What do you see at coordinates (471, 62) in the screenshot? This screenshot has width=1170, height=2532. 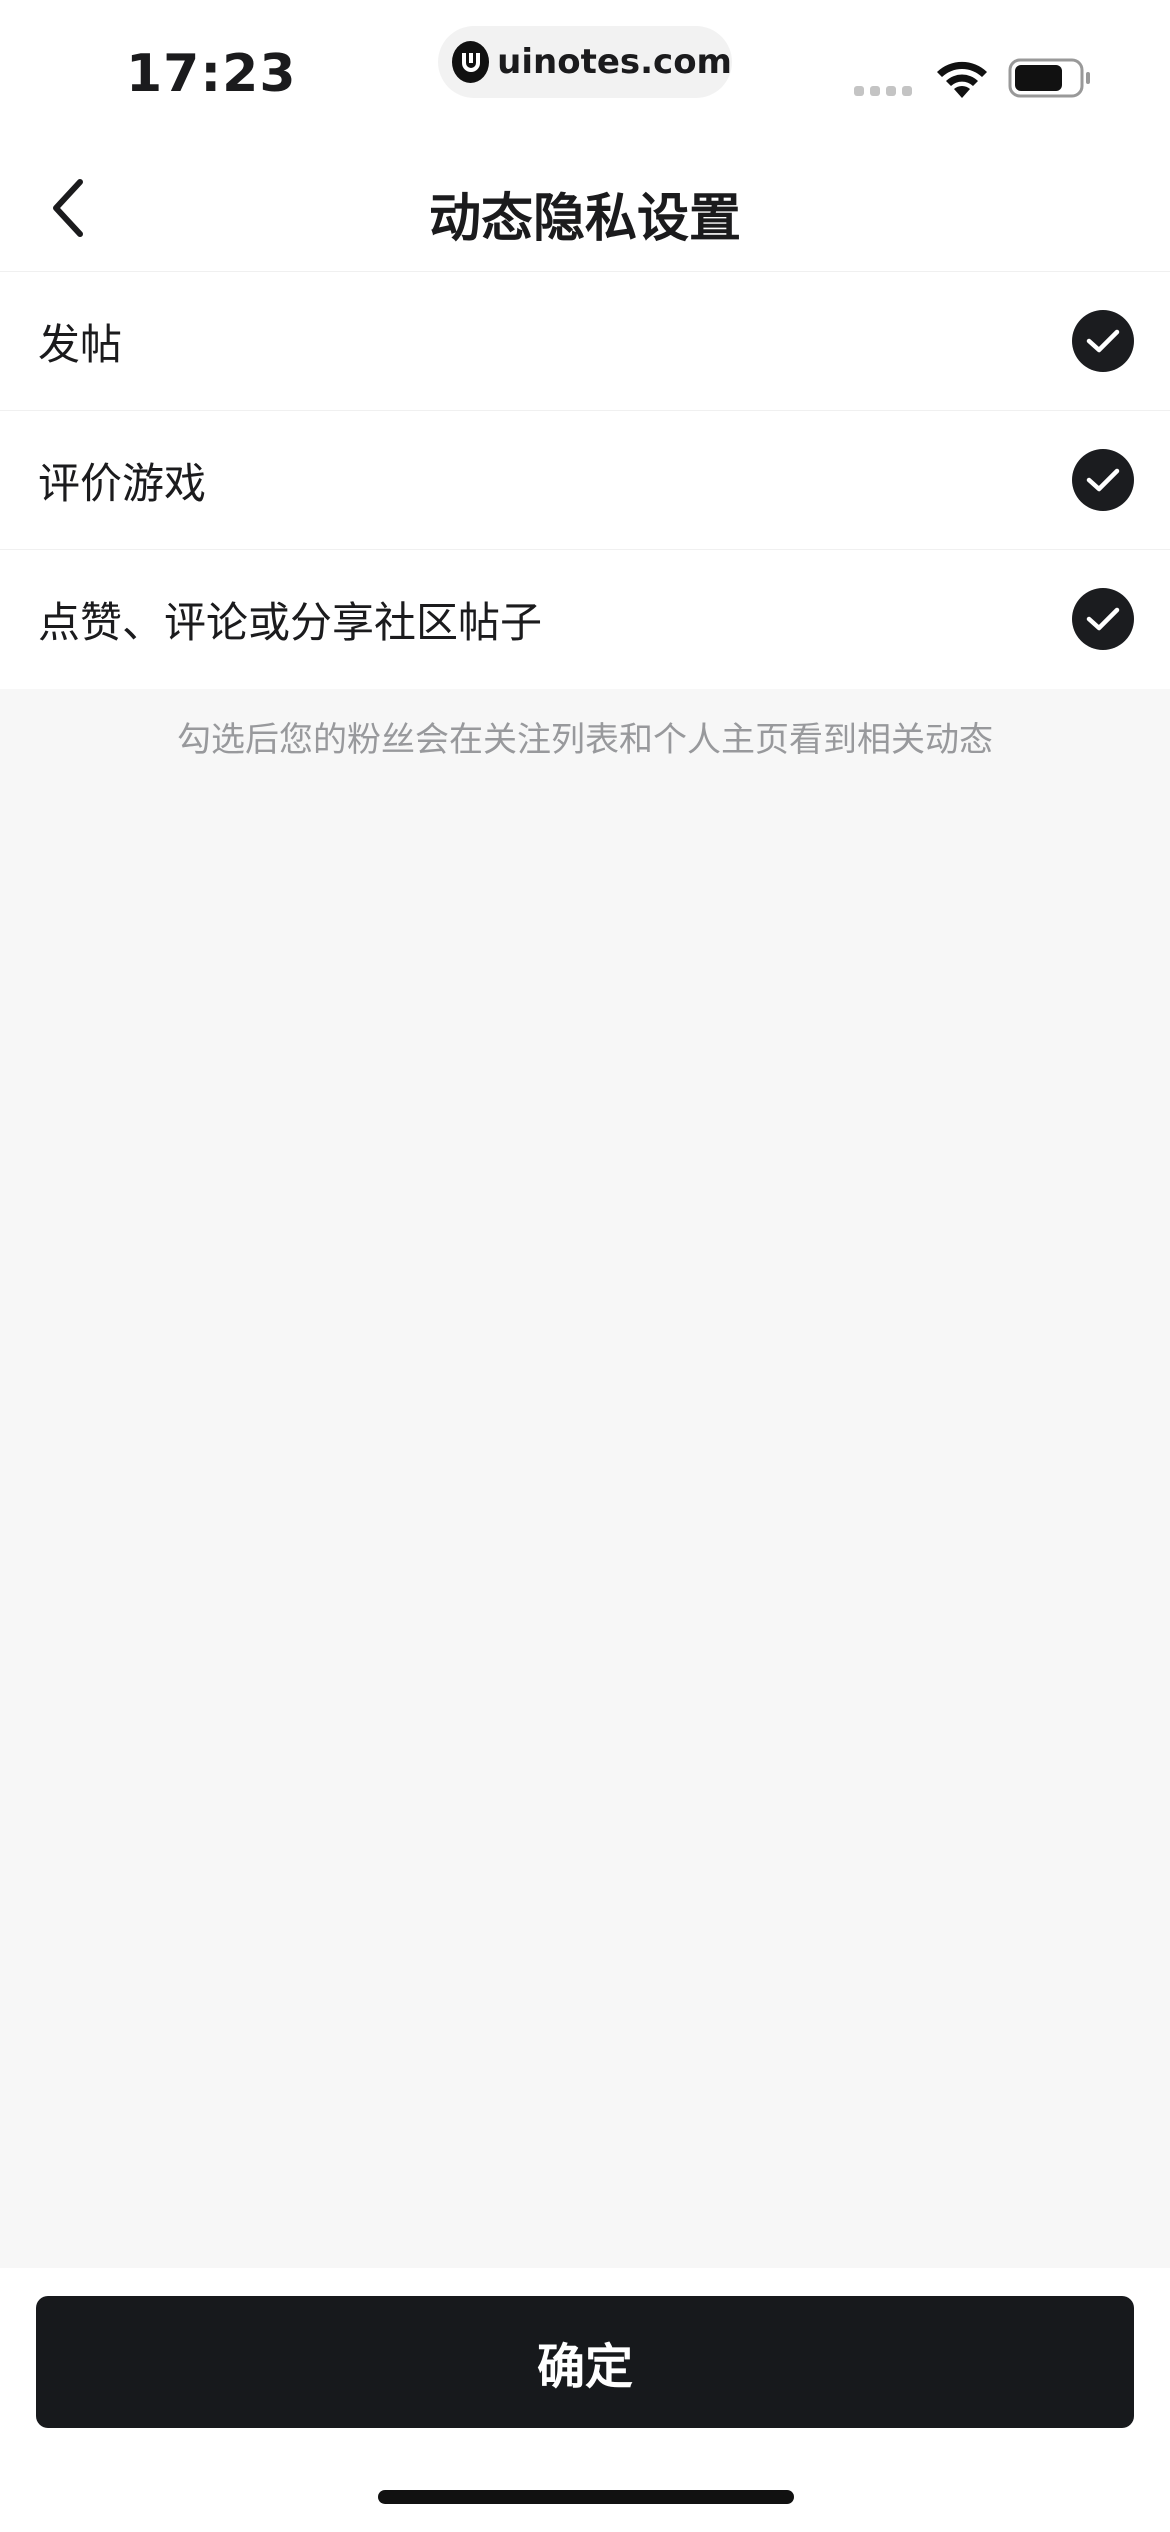 I see `site-logo-icon` at bounding box center [471, 62].